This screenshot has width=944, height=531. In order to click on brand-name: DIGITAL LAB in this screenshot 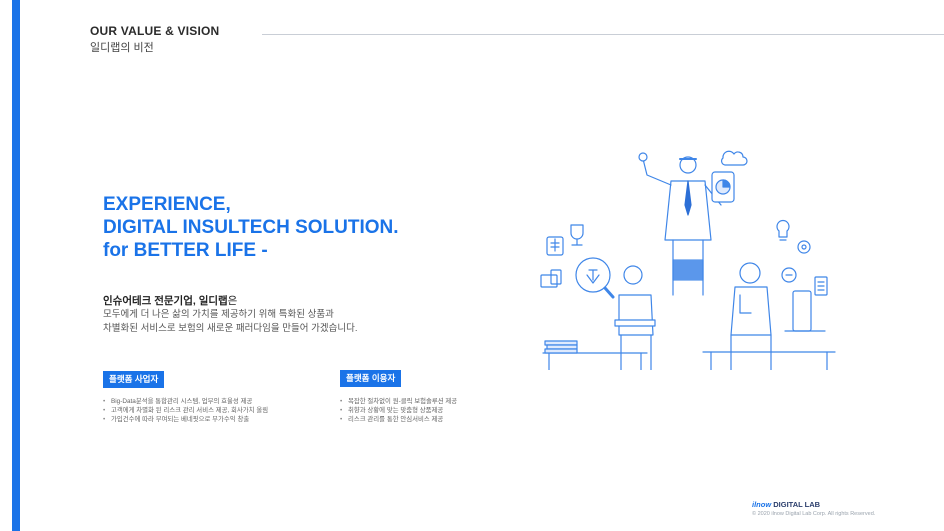, I will do `click(797, 504)`.